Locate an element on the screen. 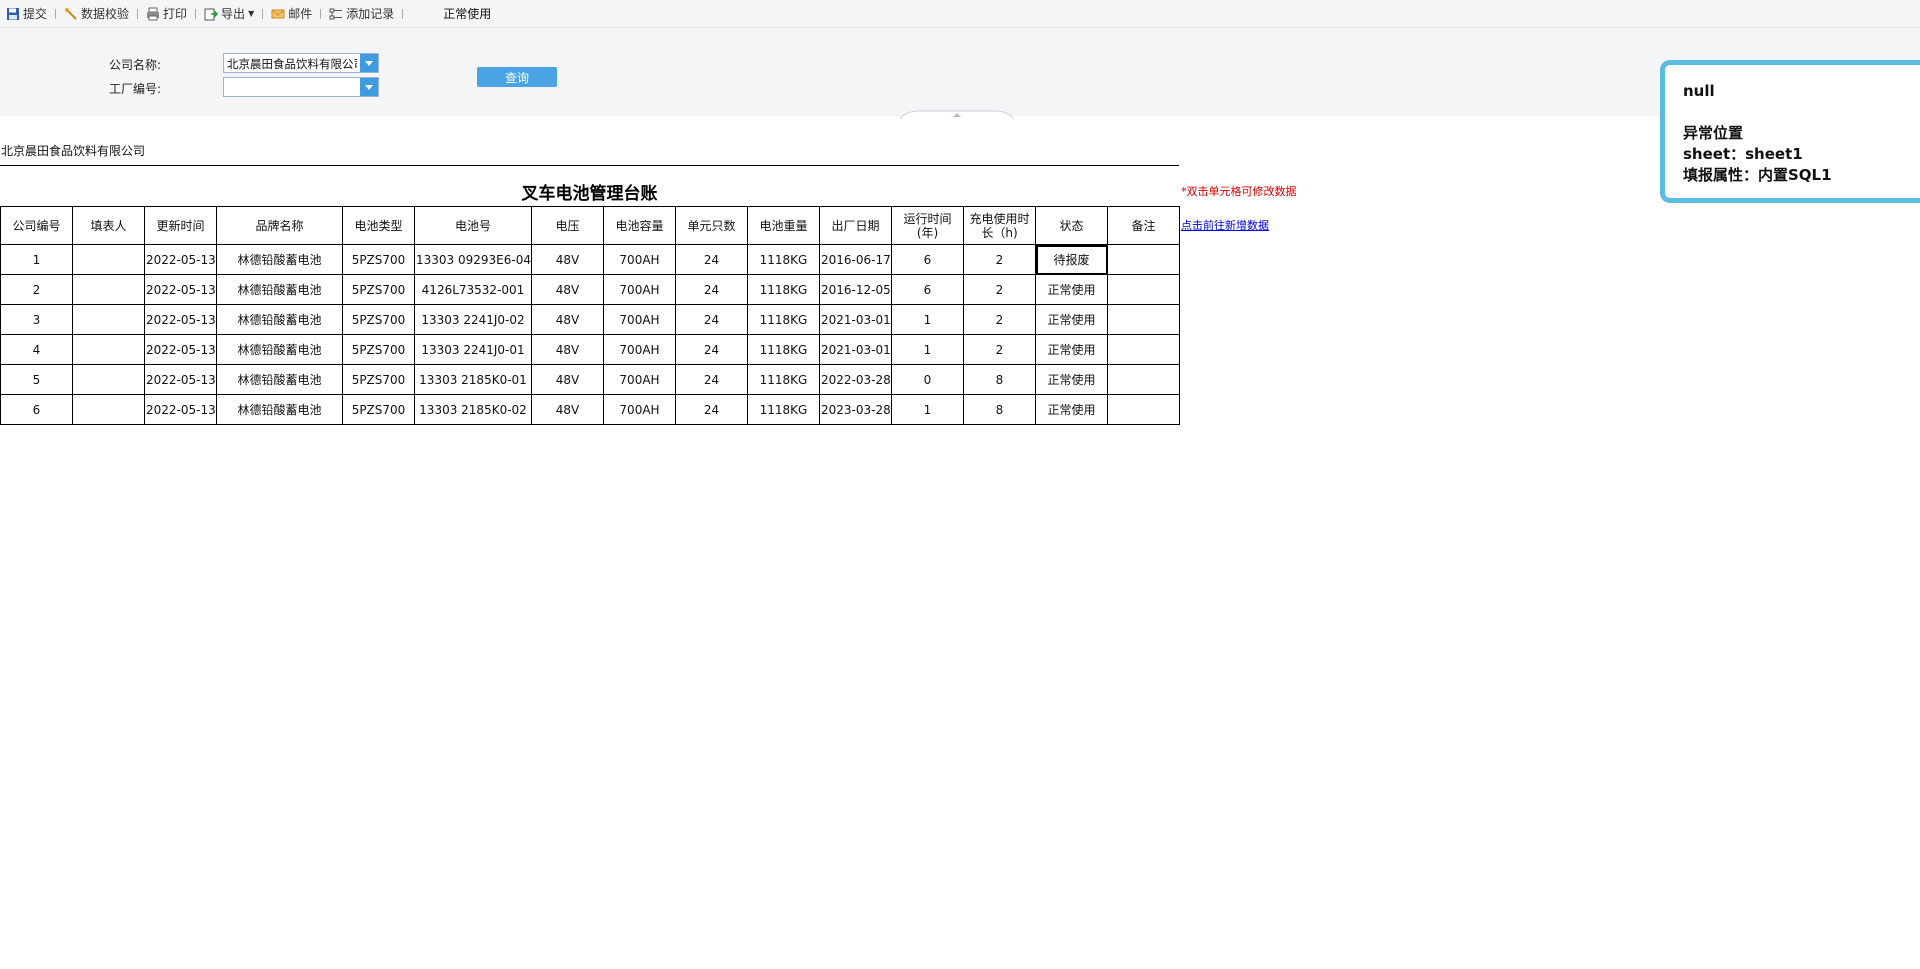 This screenshot has width=1920, height=969. table-cell: 2023-03-28 is located at coordinates (855, 409).